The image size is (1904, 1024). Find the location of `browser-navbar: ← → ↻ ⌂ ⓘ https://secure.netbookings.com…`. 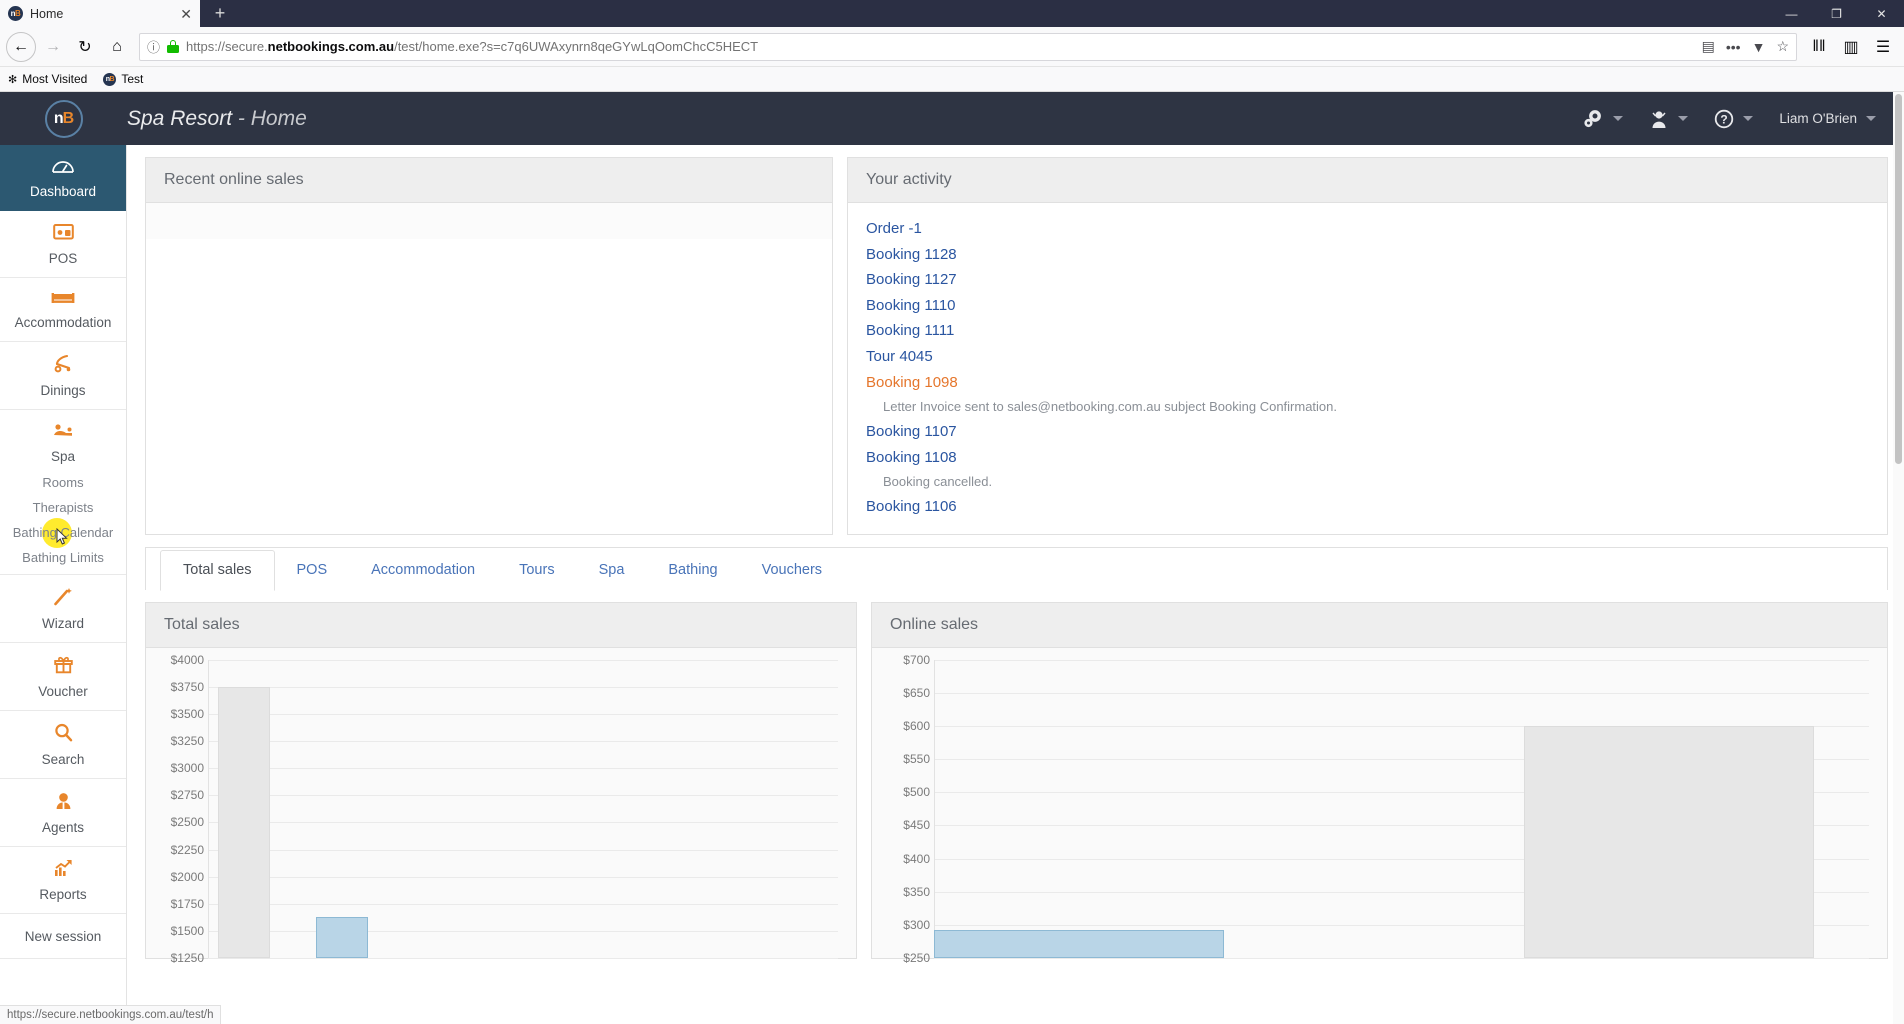

browser-navbar: ← → ↻ ⌂ ⓘ https://secure.netbookings.com… is located at coordinates (952, 47).